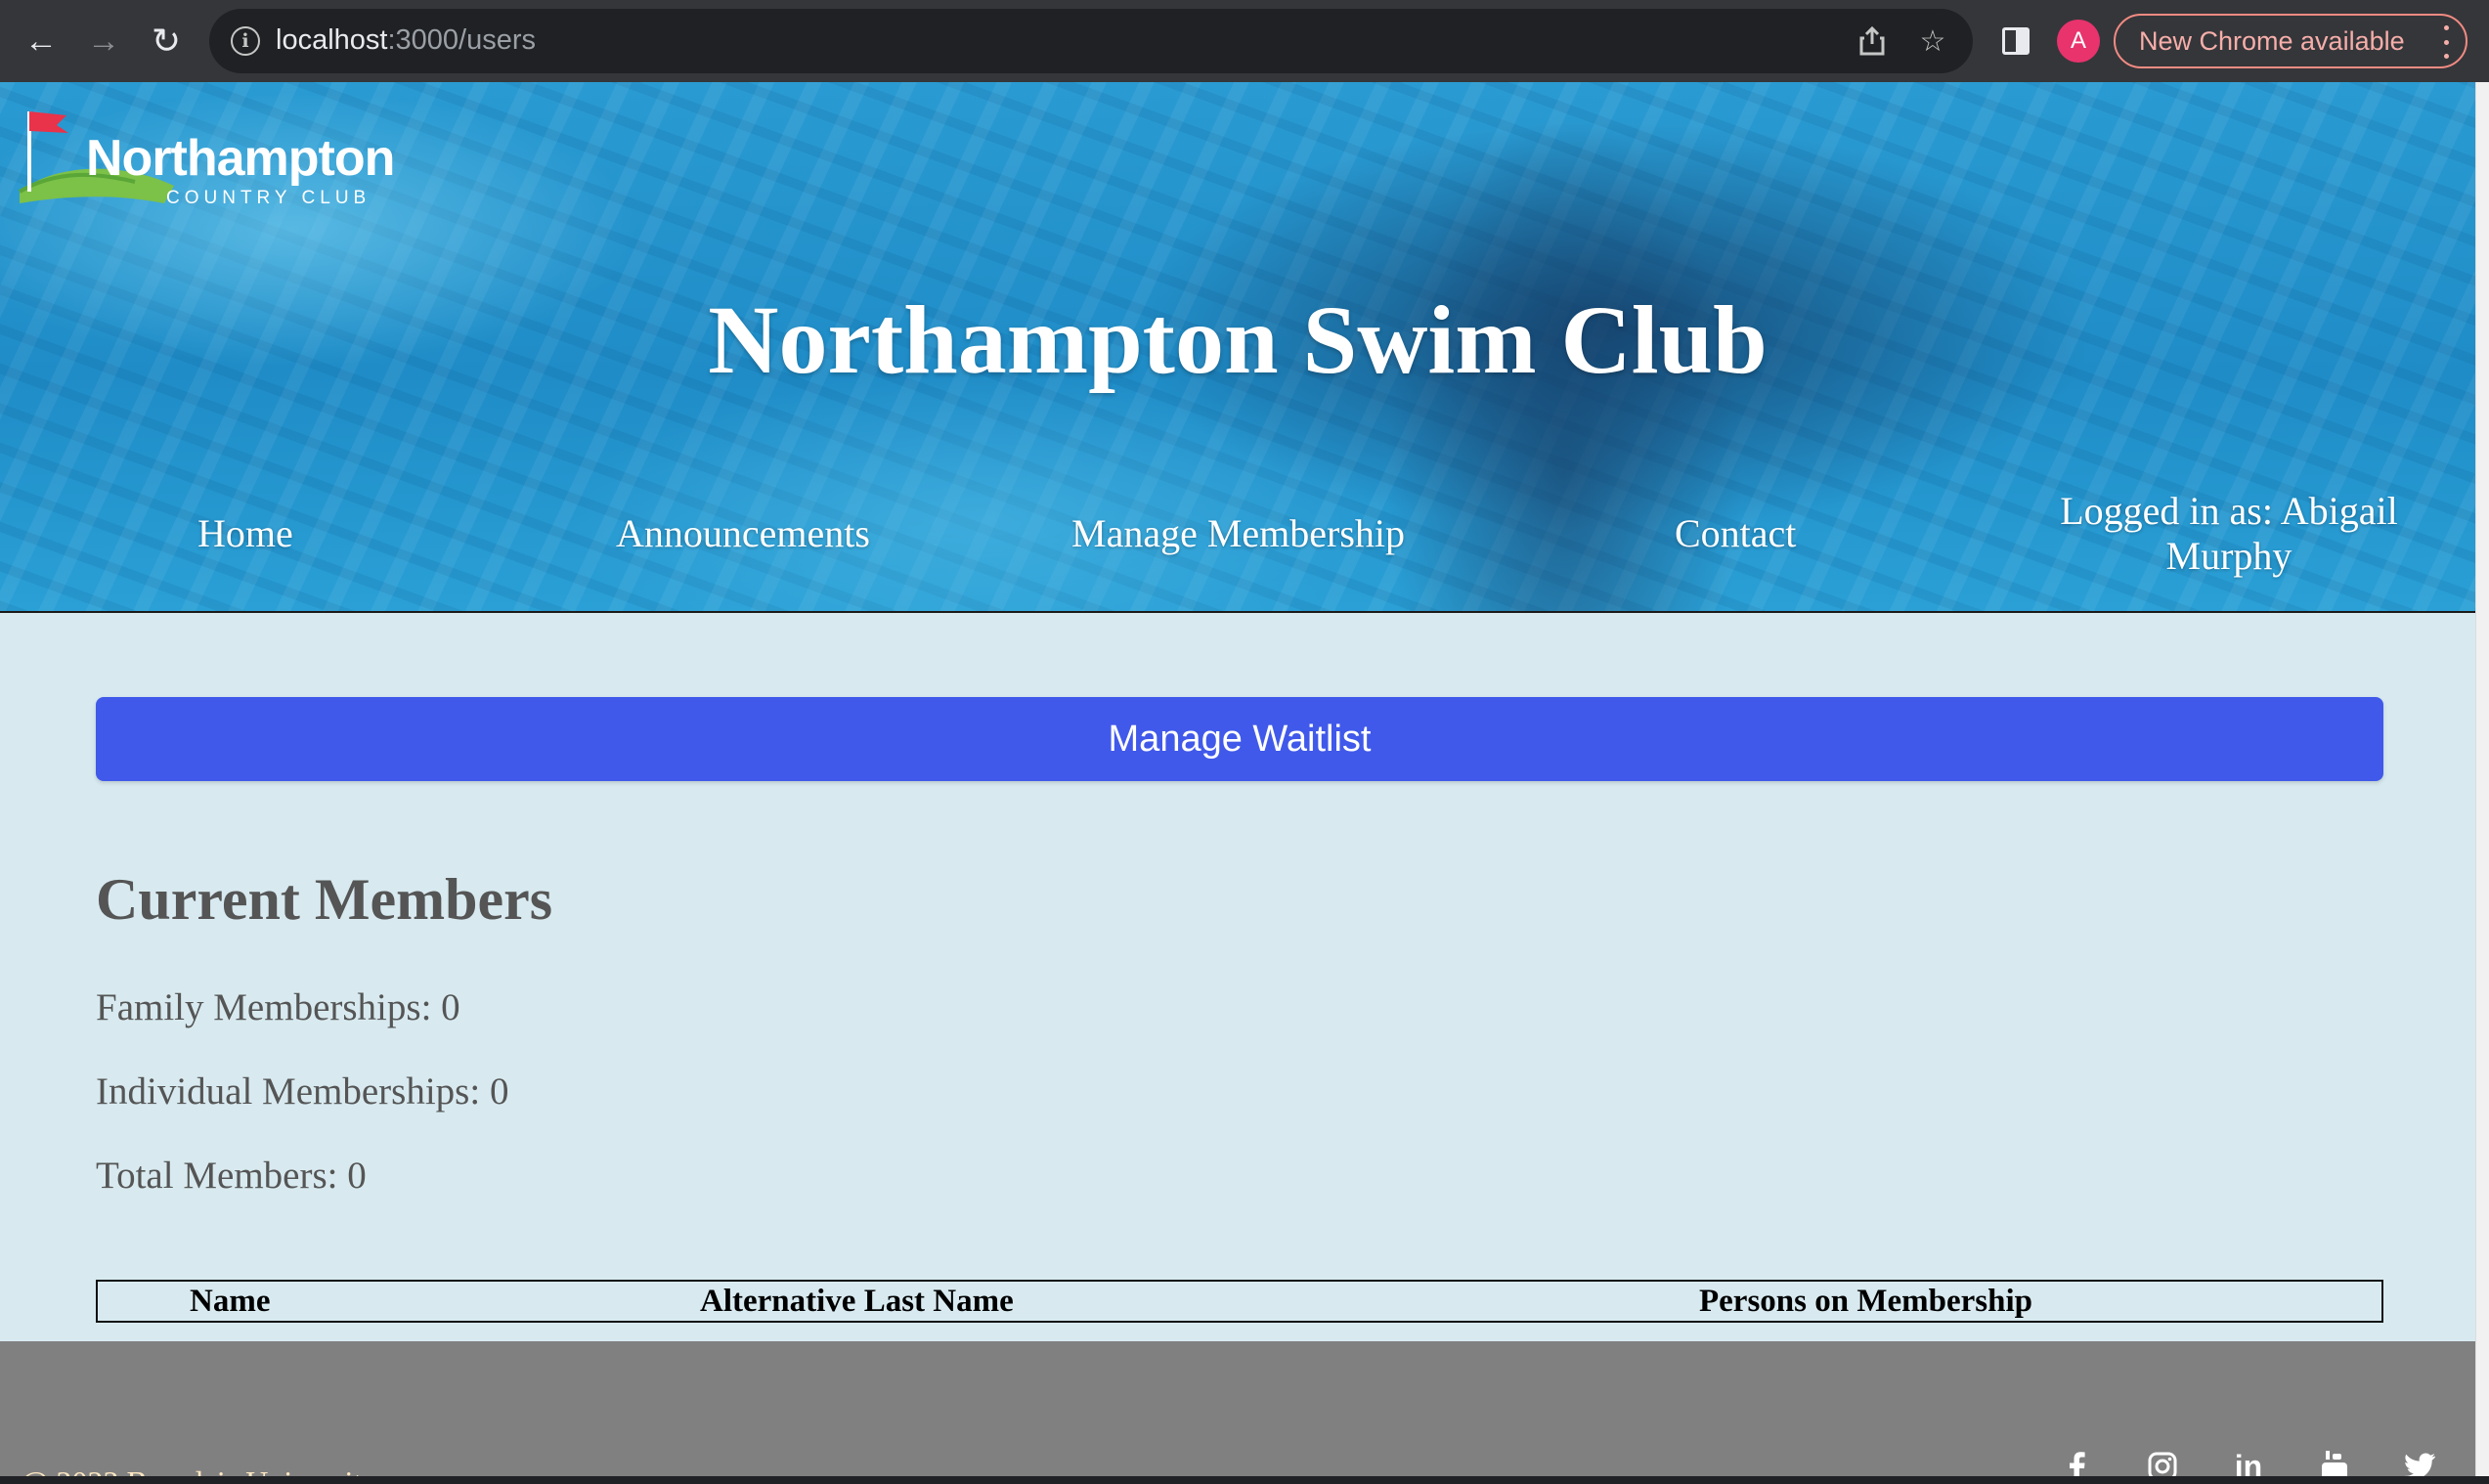  What do you see at coordinates (41, 41) in the screenshot?
I see `back-icon: ←` at bounding box center [41, 41].